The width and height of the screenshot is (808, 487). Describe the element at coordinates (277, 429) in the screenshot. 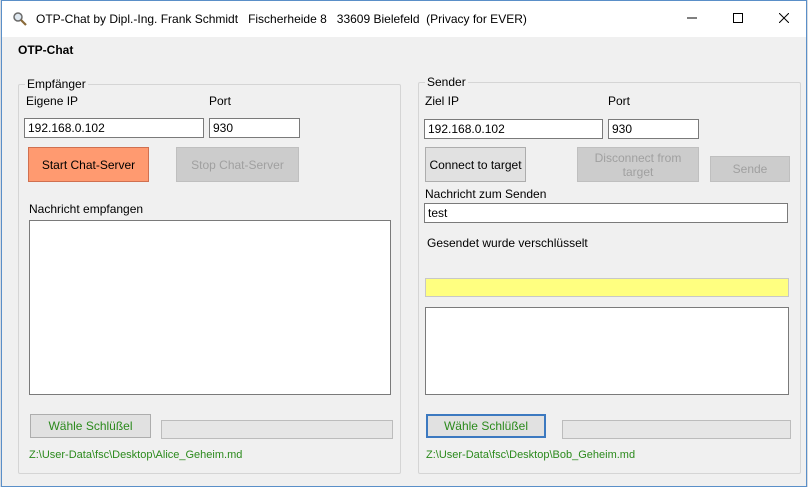

I see `receiver-progress-bar` at that location.